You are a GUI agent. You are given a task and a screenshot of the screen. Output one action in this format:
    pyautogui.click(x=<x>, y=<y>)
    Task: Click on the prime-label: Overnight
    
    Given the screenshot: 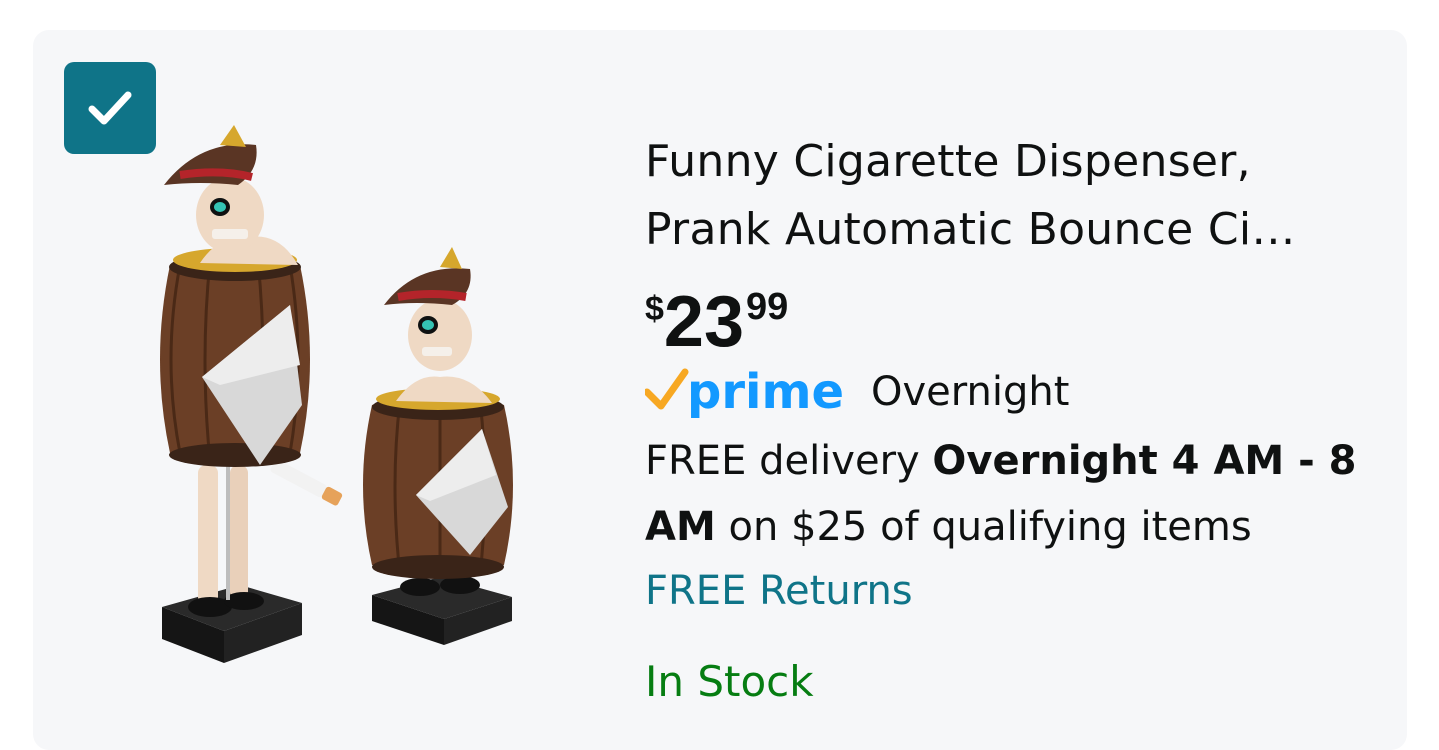 What is the action you would take?
    pyautogui.click(x=970, y=392)
    